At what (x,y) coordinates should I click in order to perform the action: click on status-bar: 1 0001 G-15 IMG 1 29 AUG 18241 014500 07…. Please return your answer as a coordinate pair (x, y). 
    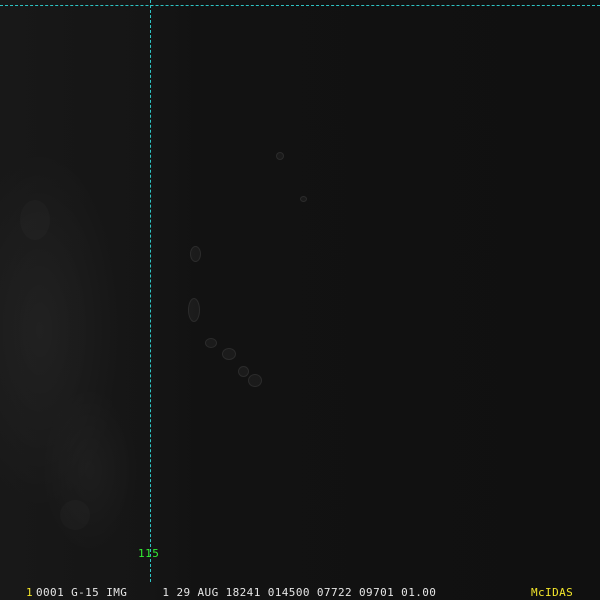
    Looking at the image, I should click on (300, 592).